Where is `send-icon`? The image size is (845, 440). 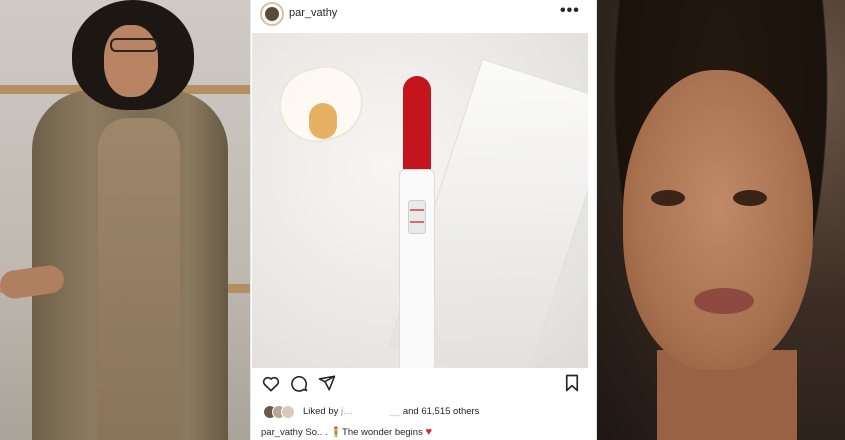 send-icon is located at coordinates (327, 383).